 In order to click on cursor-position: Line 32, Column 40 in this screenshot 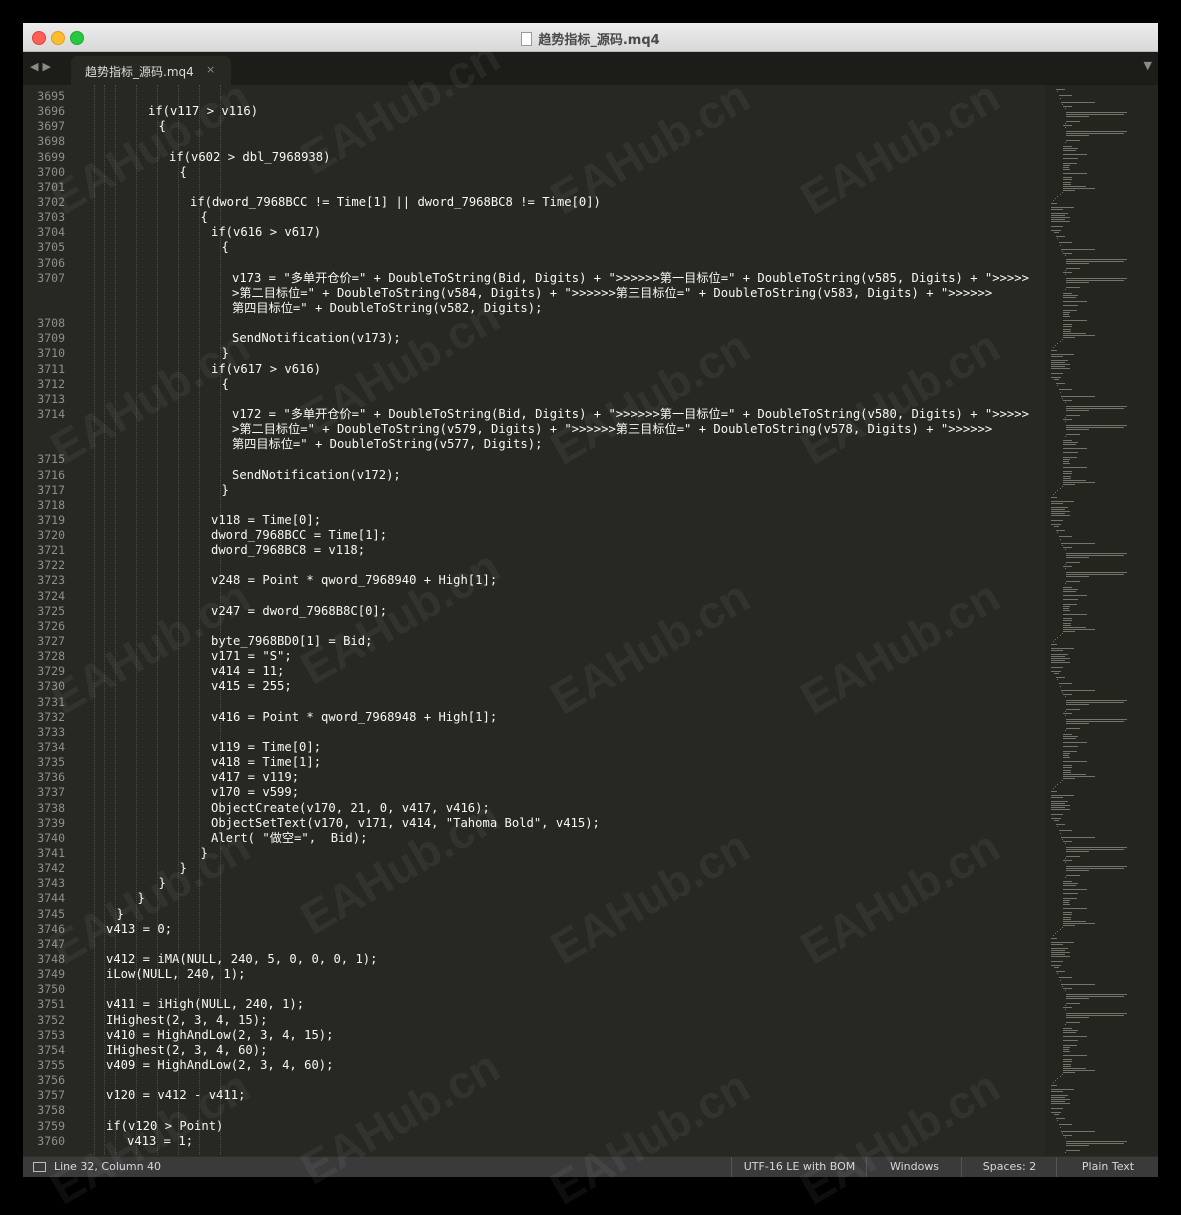, I will do `click(107, 1166)`.